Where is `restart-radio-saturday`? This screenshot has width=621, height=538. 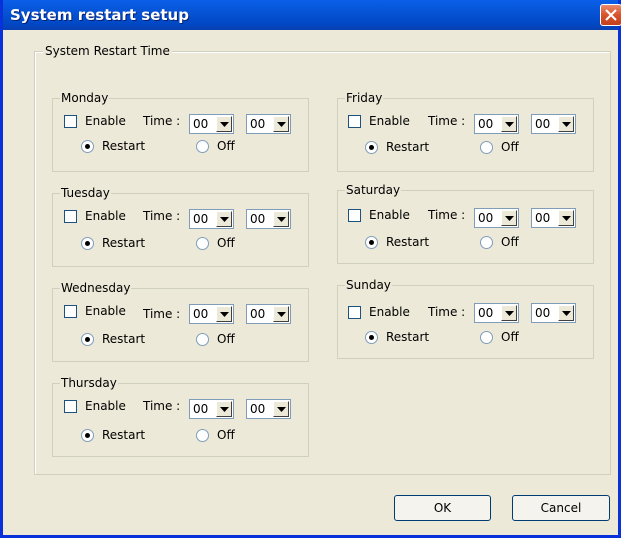 restart-radio-saturday is located at coordinates (371, 242).